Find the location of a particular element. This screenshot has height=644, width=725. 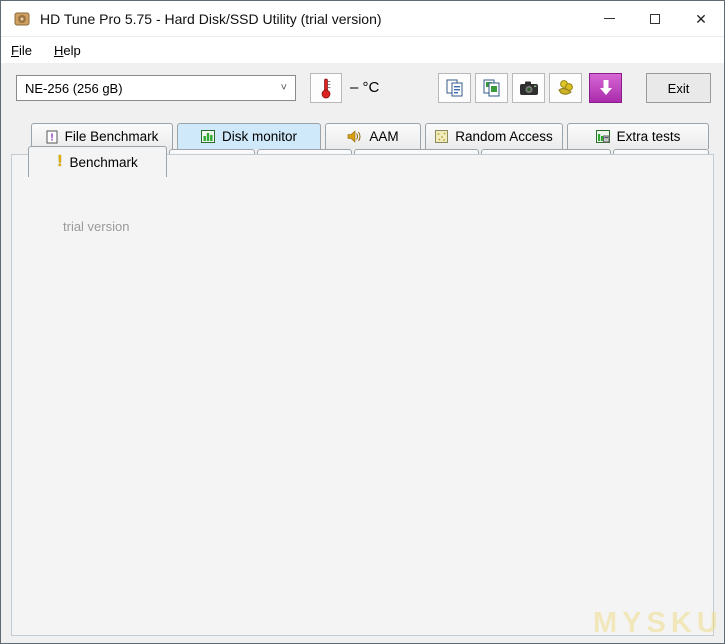

copy-text-button is located at coordinates (454, 88).